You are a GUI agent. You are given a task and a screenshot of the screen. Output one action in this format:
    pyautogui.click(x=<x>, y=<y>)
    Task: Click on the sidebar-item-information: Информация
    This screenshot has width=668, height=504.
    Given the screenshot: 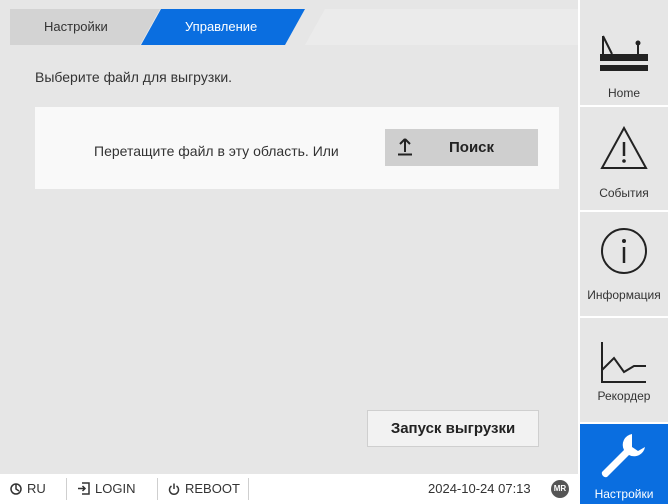 What is the action you would take?
    pyautogui.click(x=624, y=264)
    